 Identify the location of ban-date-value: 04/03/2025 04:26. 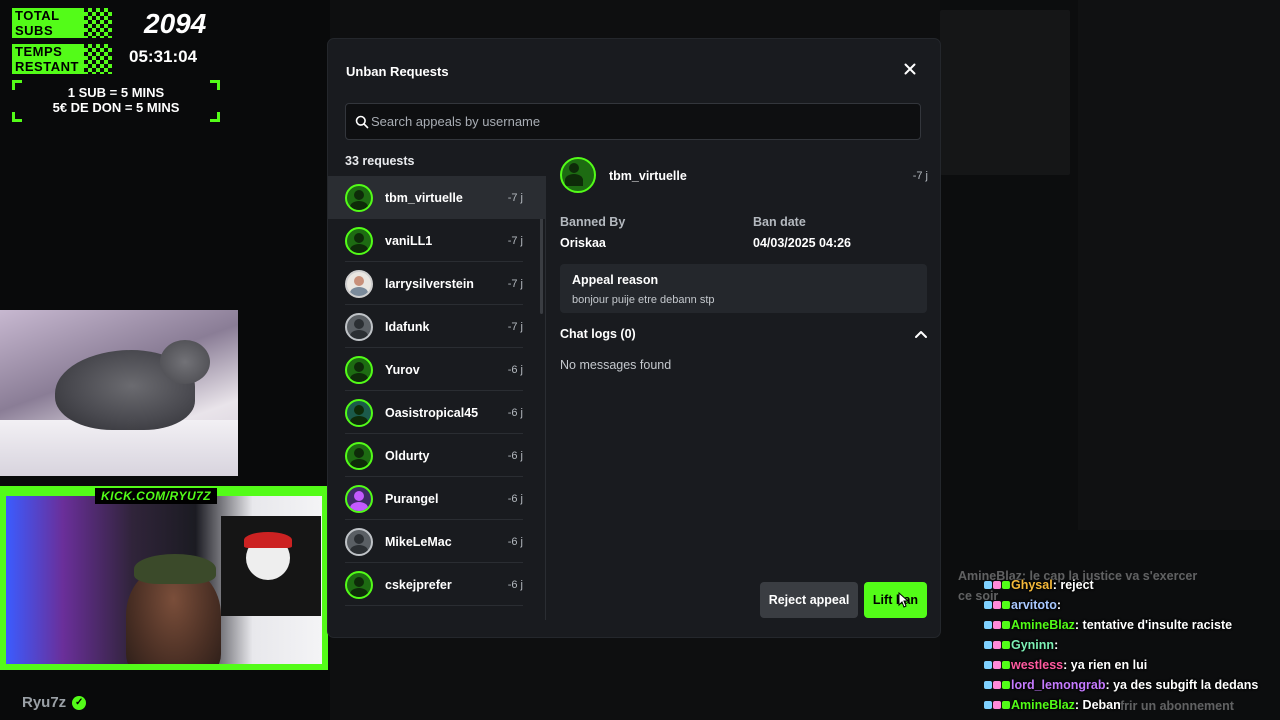
(802, 243).